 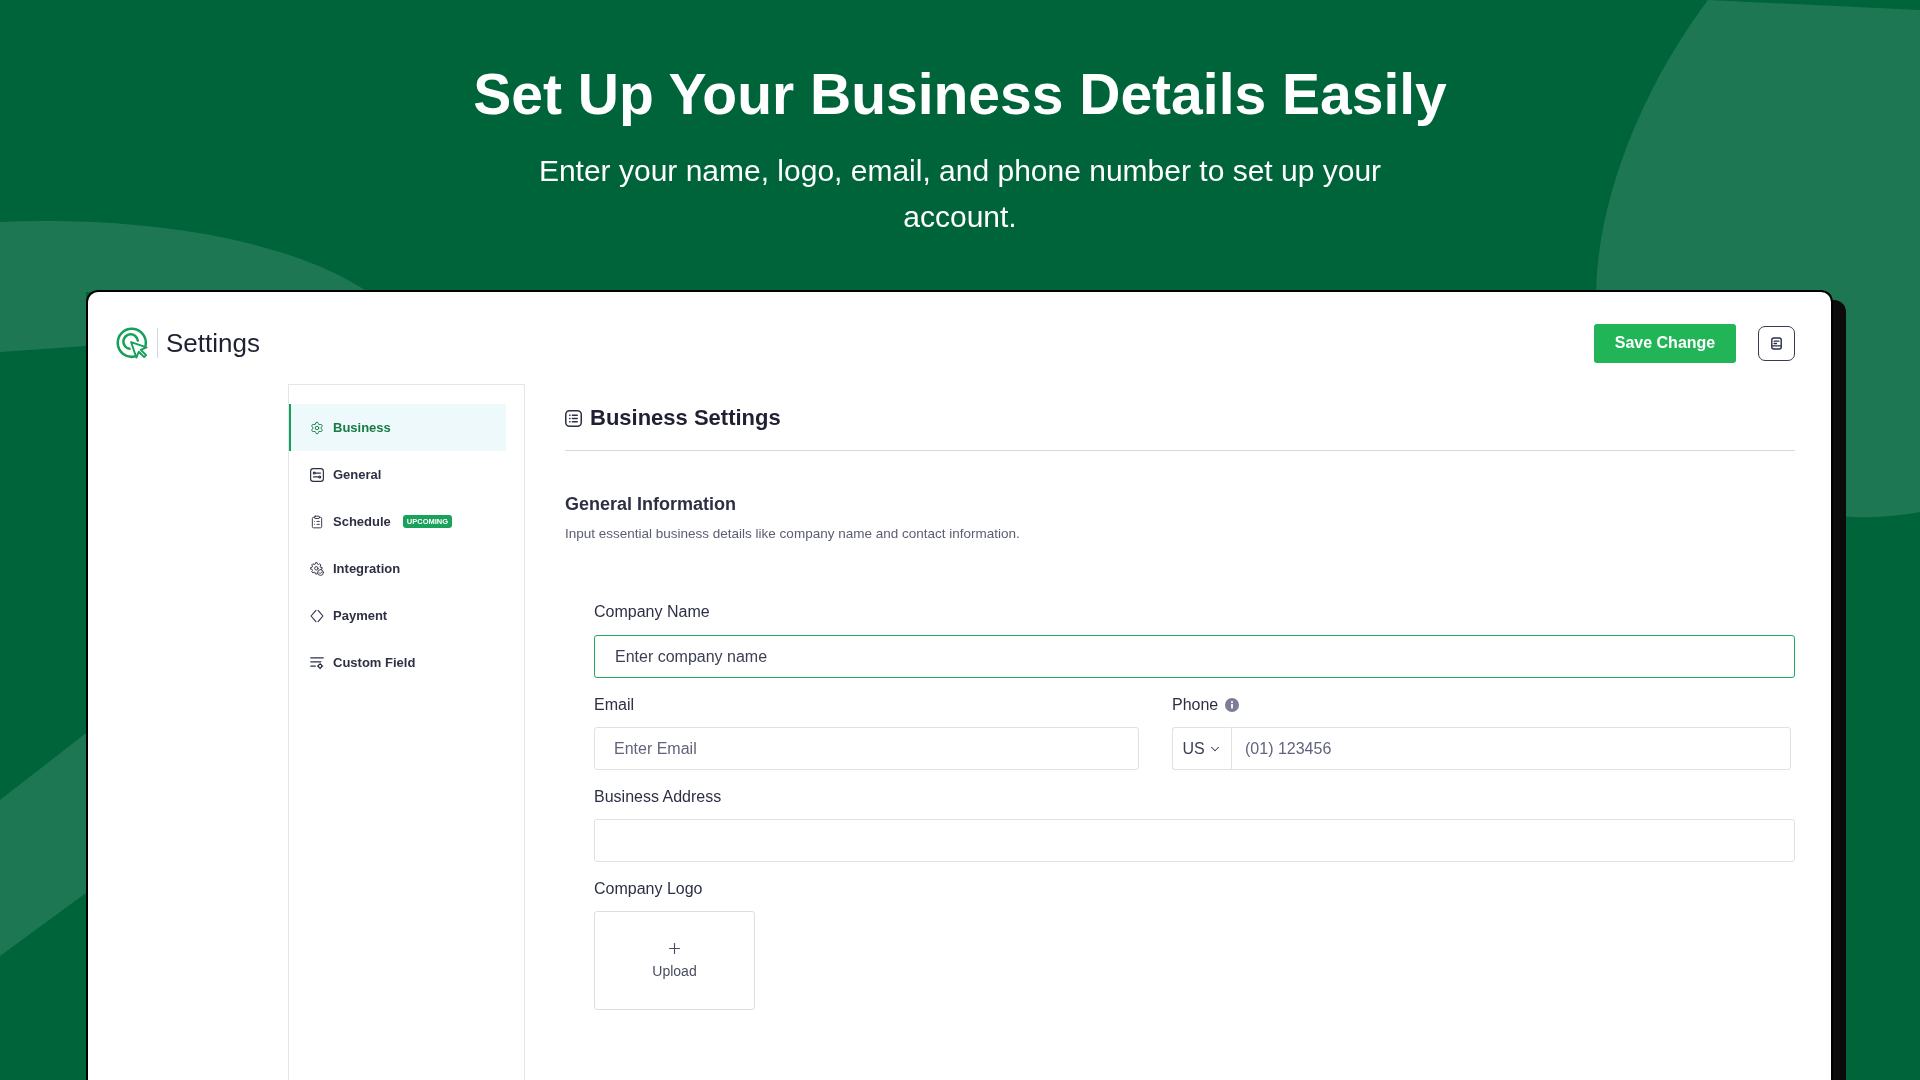 What do you see at coordinates (651, 504) in the screenshot?
I see `subsection-title: General Information` at bounding box center [651, 504].